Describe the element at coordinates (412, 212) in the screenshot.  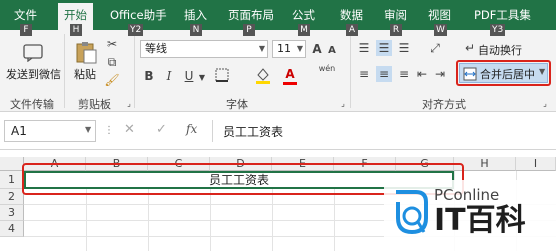
I see `pconline-logo-icon` at that location.